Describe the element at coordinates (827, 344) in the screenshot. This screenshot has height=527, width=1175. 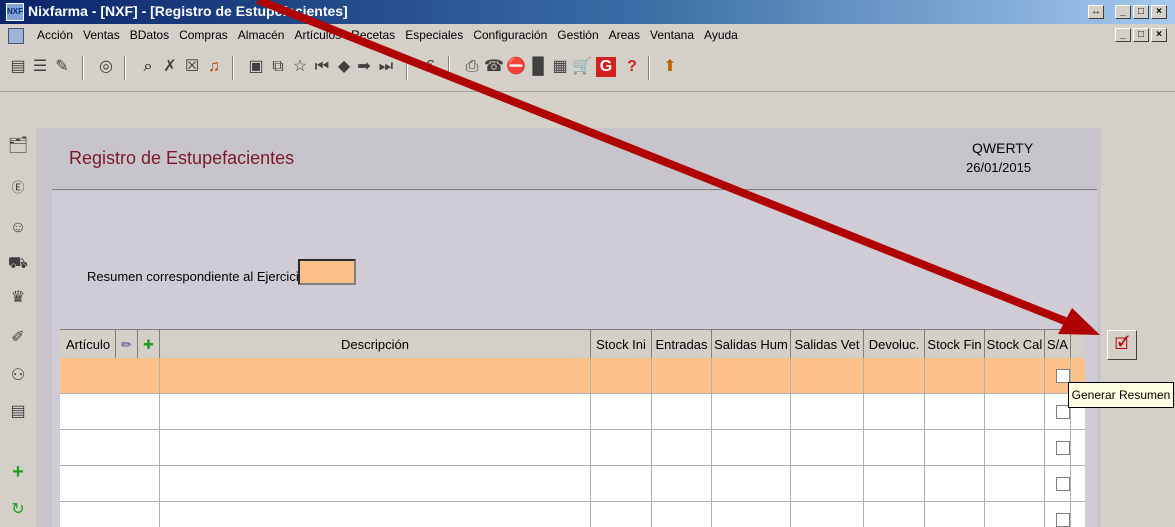
I see `col-salidas-vet: Salidas Vet` at that location.